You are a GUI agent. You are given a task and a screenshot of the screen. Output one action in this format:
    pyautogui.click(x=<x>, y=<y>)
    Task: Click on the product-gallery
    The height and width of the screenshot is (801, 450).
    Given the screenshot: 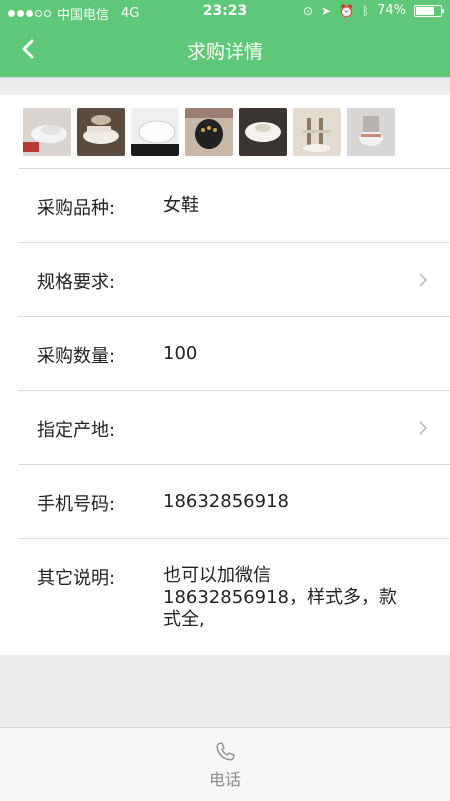 What is the action you would take?
    pyautogui.click(x=209, y=132)
    